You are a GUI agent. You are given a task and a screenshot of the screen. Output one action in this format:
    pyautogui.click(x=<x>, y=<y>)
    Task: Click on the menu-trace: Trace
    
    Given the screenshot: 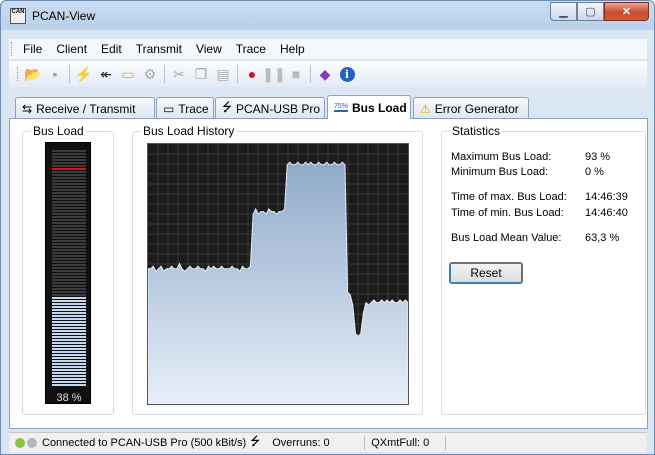 What is the action you would take?
    pyautogui.click(x=251, y=49)
    